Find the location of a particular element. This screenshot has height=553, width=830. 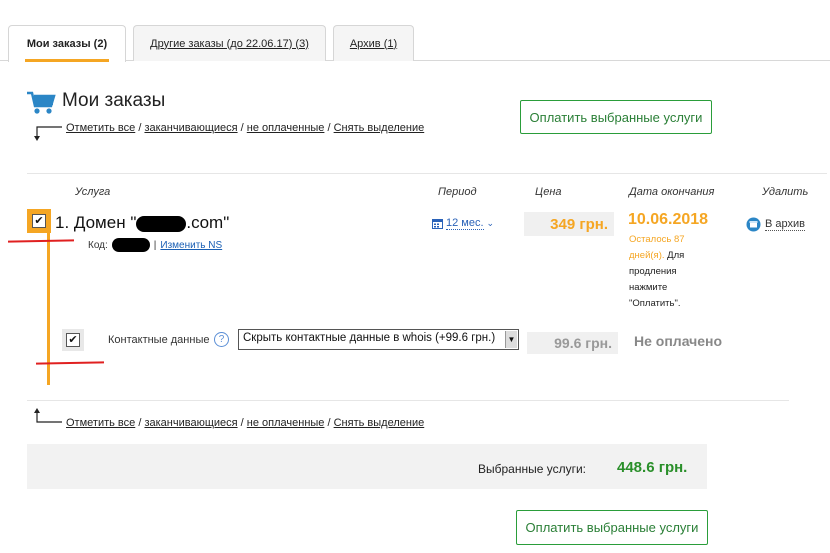

tab-archive-label: Архив (1) is located at coordinates (373, 43).